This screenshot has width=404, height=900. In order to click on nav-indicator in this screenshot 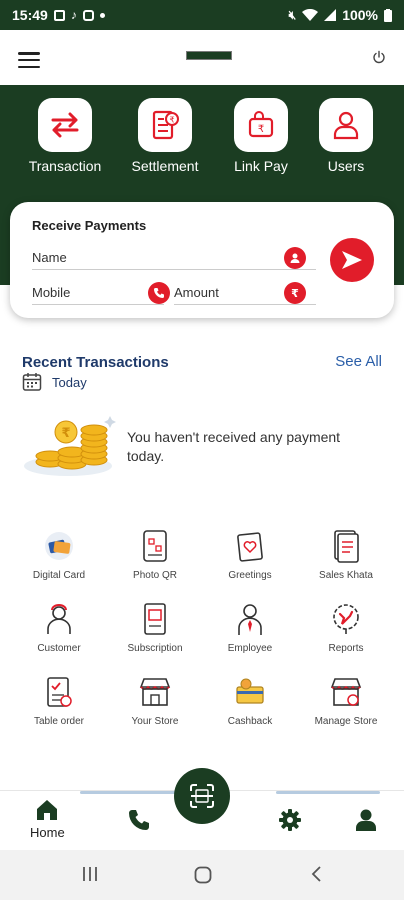, I will do `click(328, 792)`.